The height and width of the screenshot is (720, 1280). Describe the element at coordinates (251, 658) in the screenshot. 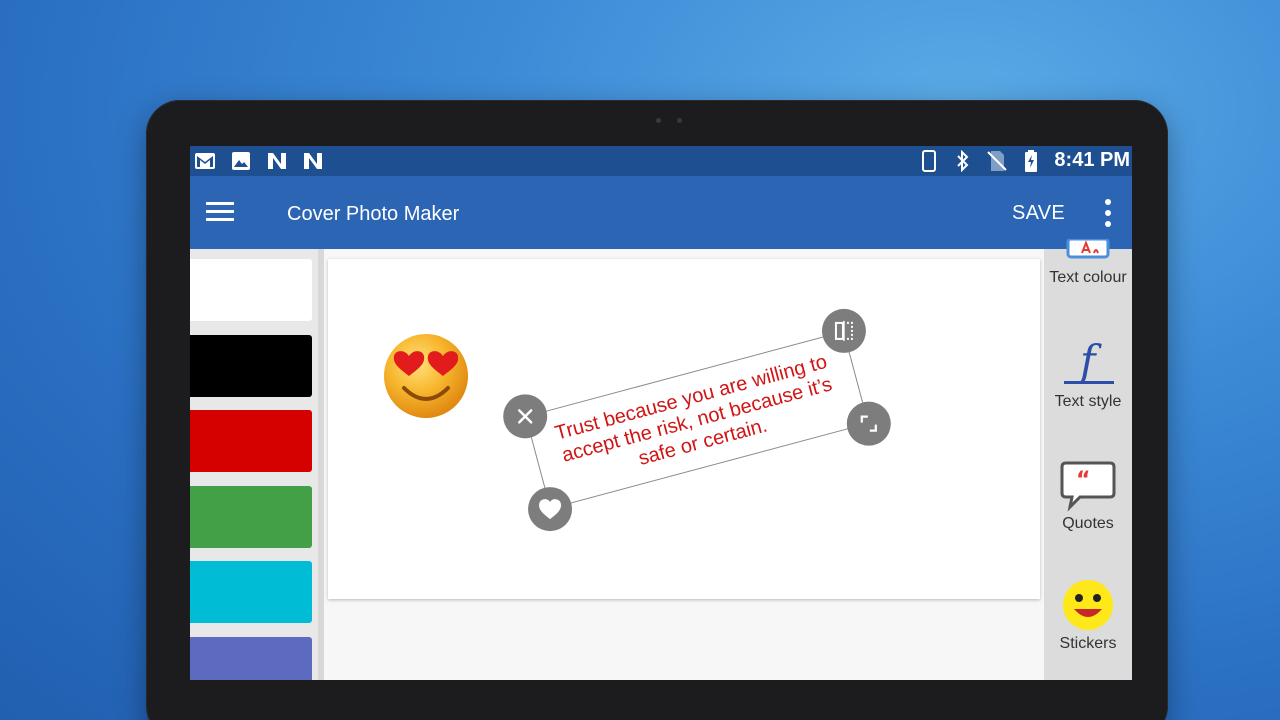

I see `color-swatch-indigo` at that location.